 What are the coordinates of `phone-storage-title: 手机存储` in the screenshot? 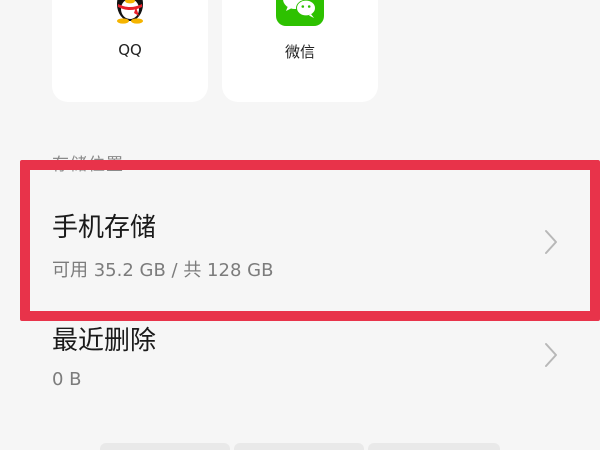 It's located at (104, 228).